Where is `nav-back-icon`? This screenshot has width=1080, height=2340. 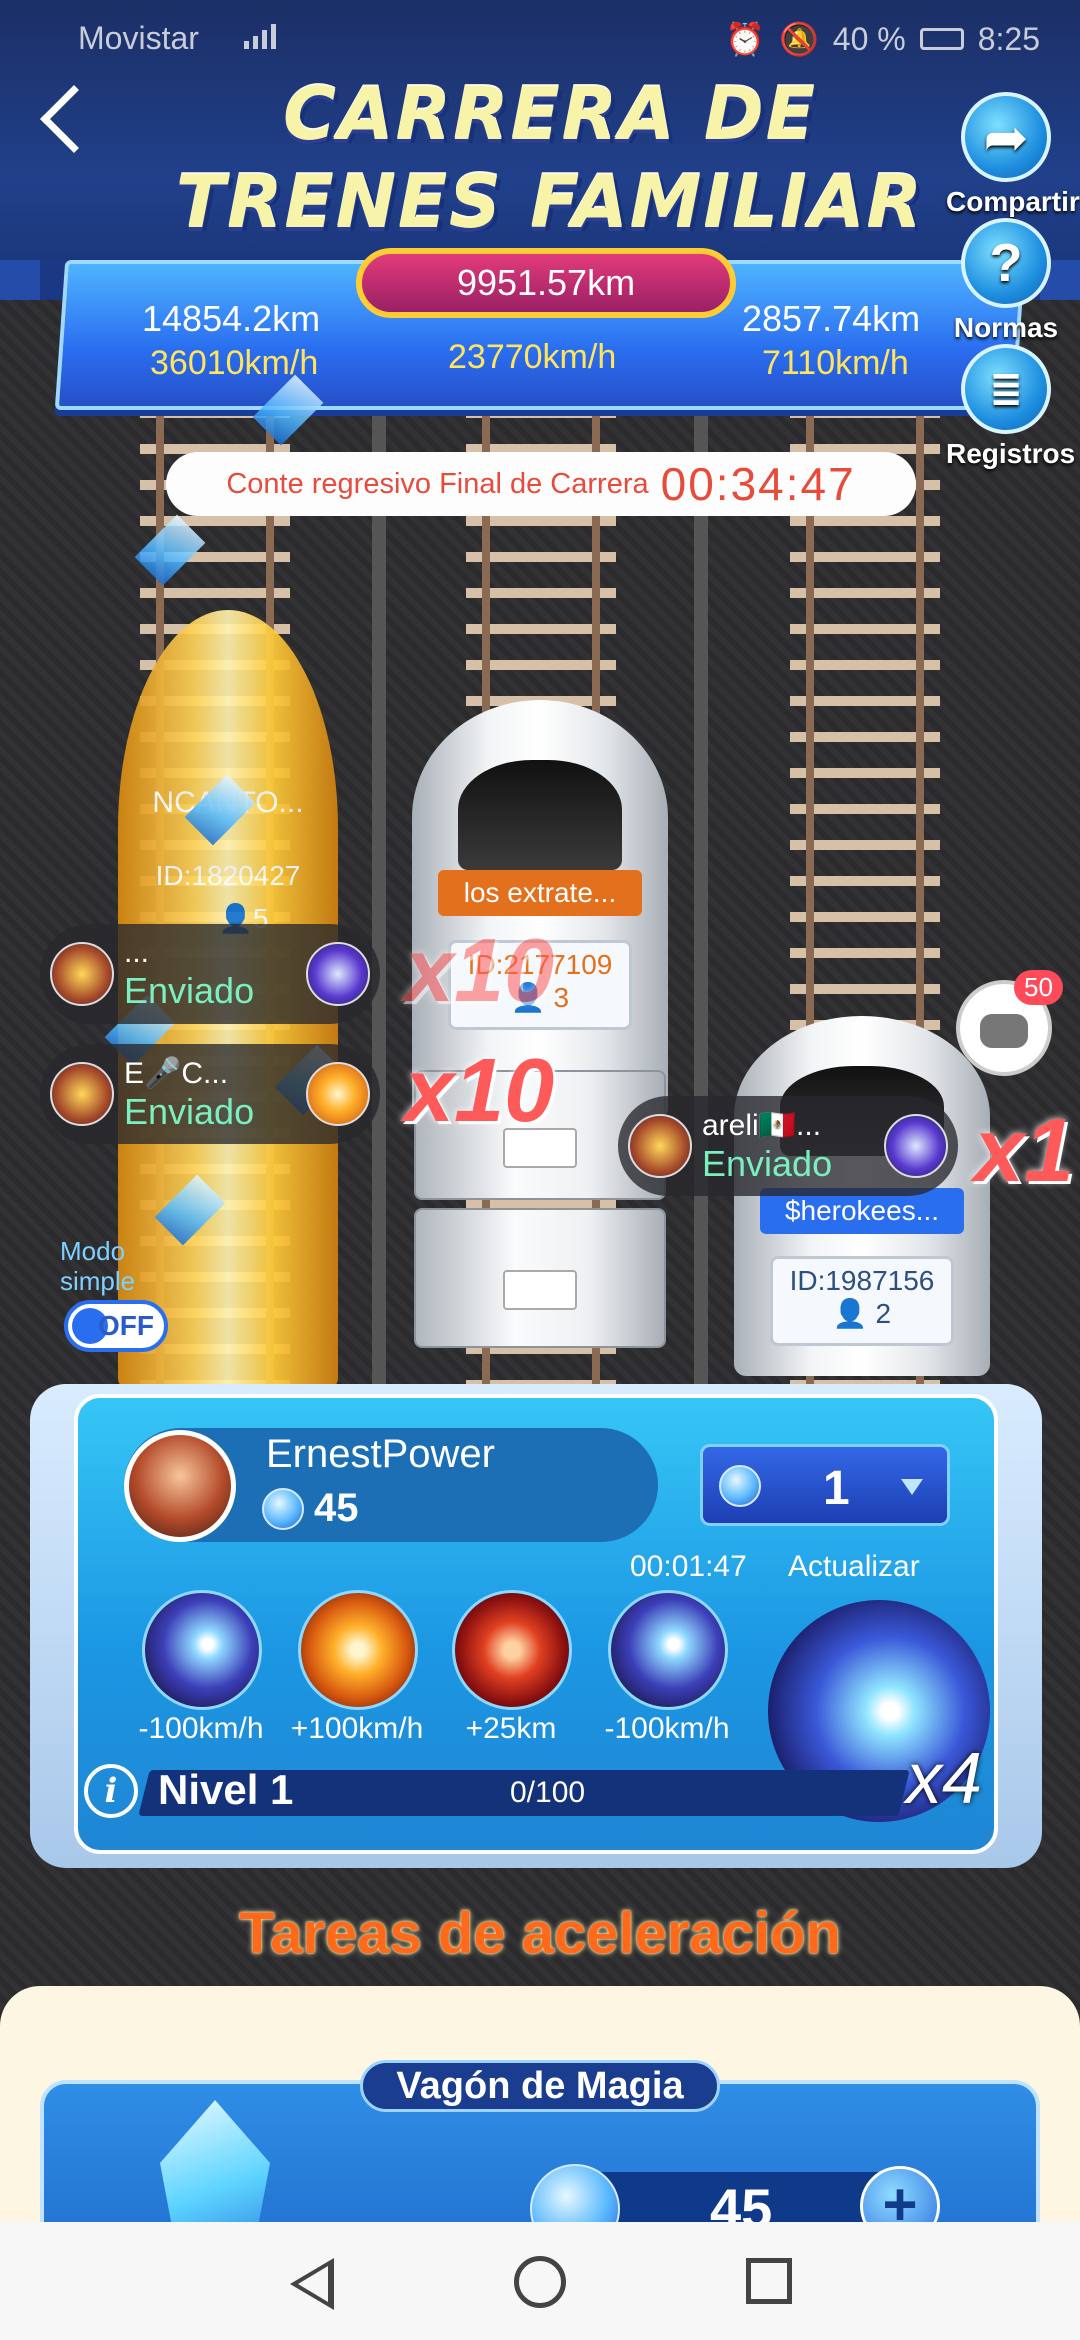 nav-back-icon is located at coordinates (312, 2284).